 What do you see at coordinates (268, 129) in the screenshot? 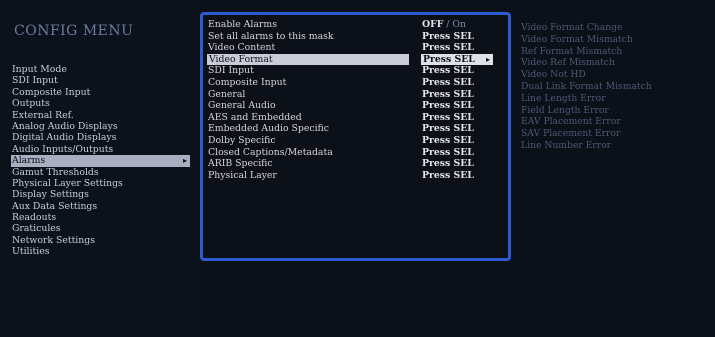
I see `alarm-category-label: Embedded Audio Specific` at bounding box center [268, 129].